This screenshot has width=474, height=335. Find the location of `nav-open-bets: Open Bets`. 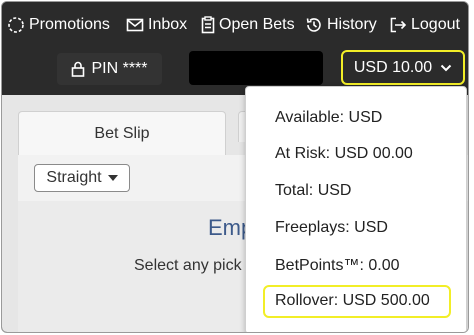

nav-open-bets: Open Bets is located at coordinates (248, 25).